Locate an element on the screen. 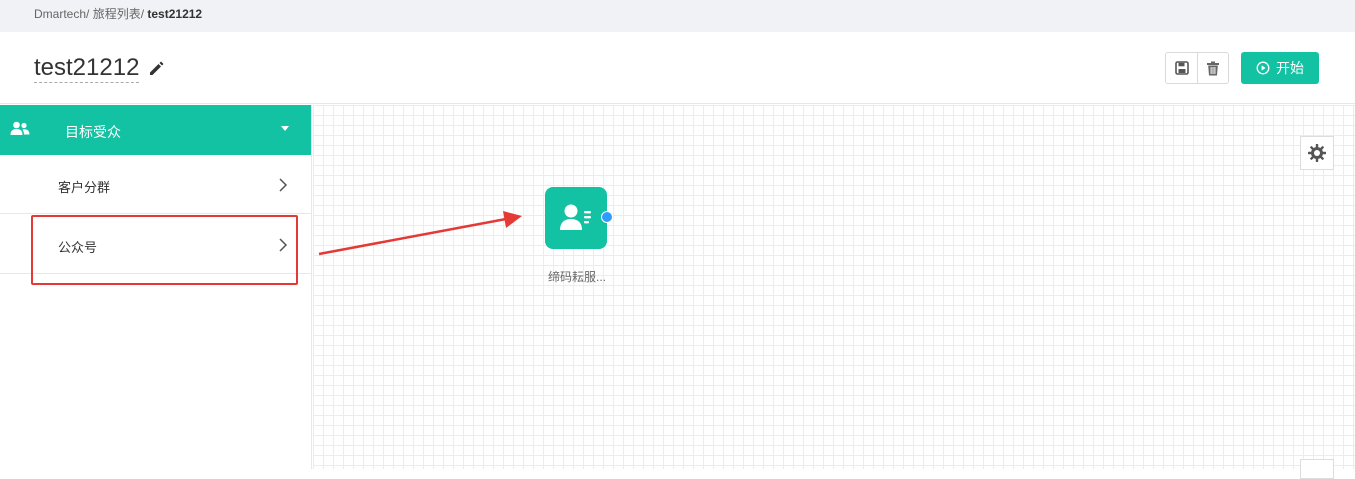 Image resolution: width=1355 pixels, height=479 pixels. annotation-highlight-box is located at coordinates (164, 250).